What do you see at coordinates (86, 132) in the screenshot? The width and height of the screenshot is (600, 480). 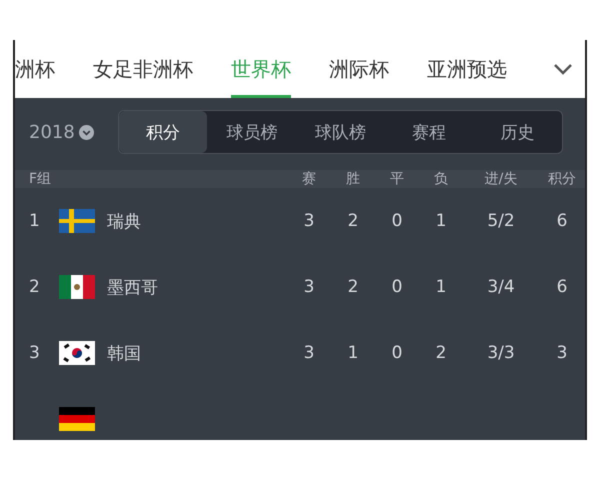 I see `dropdown-icon` at bounding box center [86, 132].